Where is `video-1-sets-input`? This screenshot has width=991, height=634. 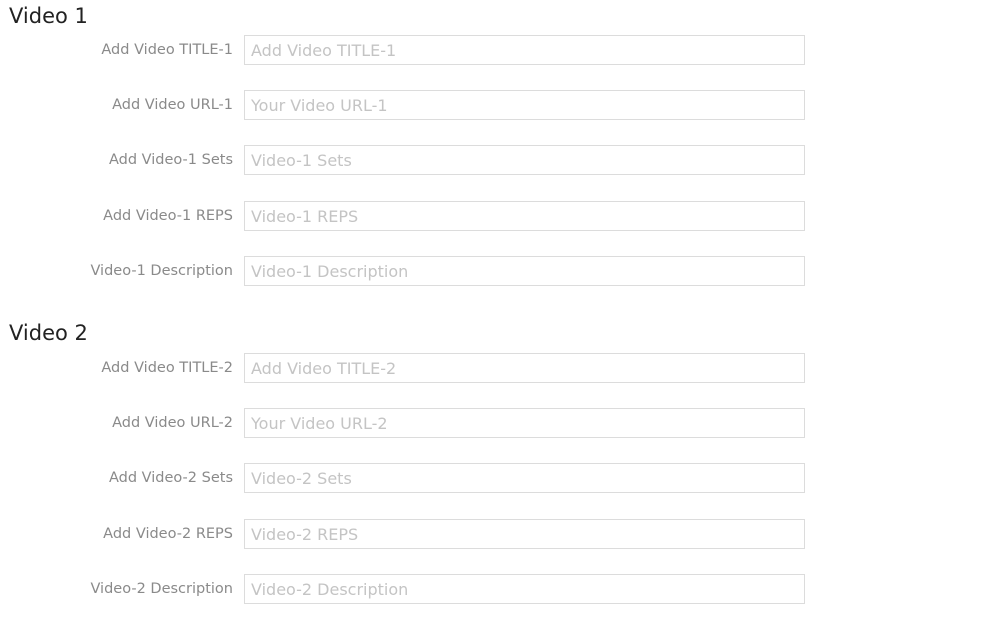
video-1-sets-input is located at coordinates (524, 160).